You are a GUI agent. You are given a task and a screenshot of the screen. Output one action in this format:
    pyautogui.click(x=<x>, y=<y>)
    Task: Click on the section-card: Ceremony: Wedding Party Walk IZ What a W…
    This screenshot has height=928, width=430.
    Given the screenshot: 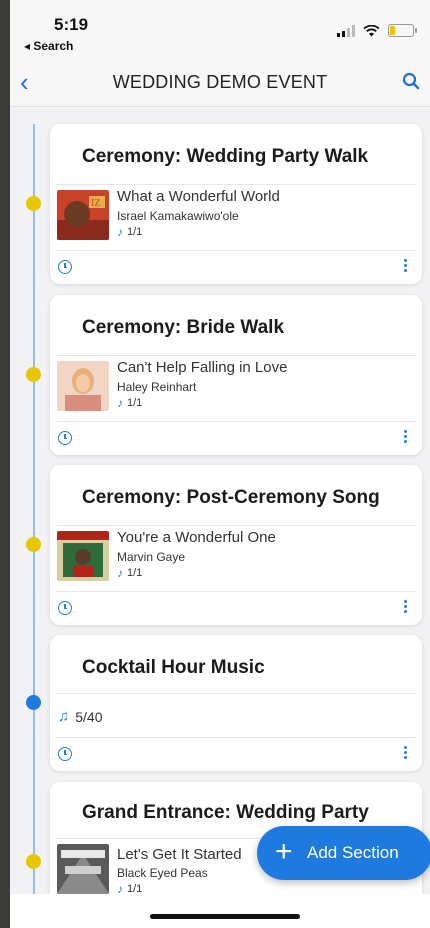 What is the action you would take?
    pyautogui.click(x=236, y=204)
    